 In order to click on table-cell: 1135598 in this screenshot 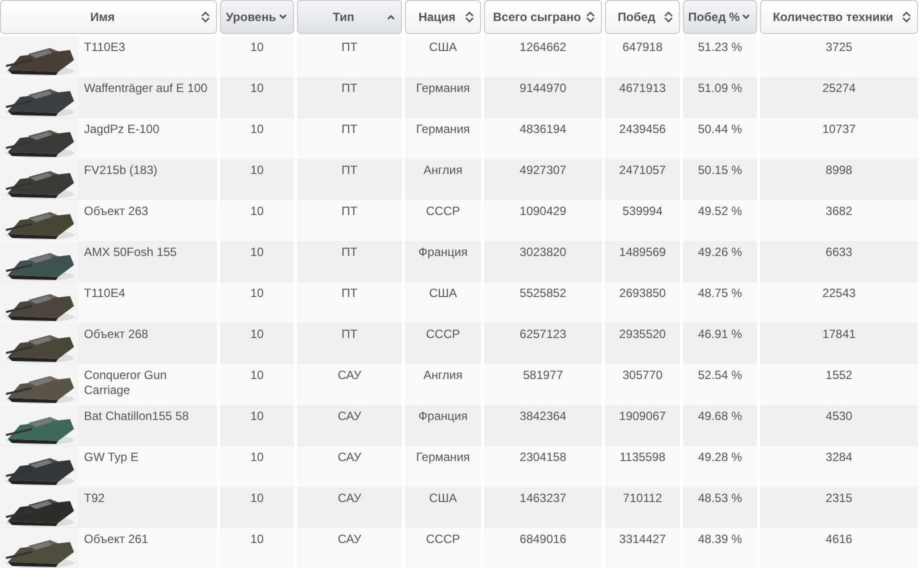, I will do `click(643, 457)`.